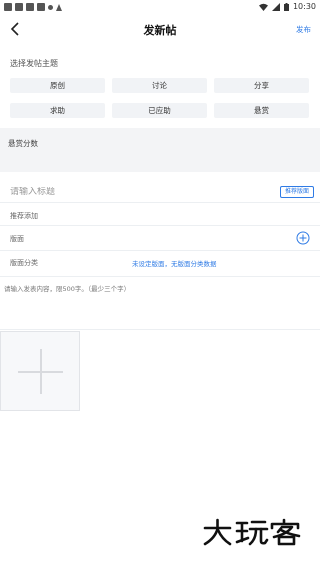  I want to click on board-category-label: 版面分类, so click(24, 263).